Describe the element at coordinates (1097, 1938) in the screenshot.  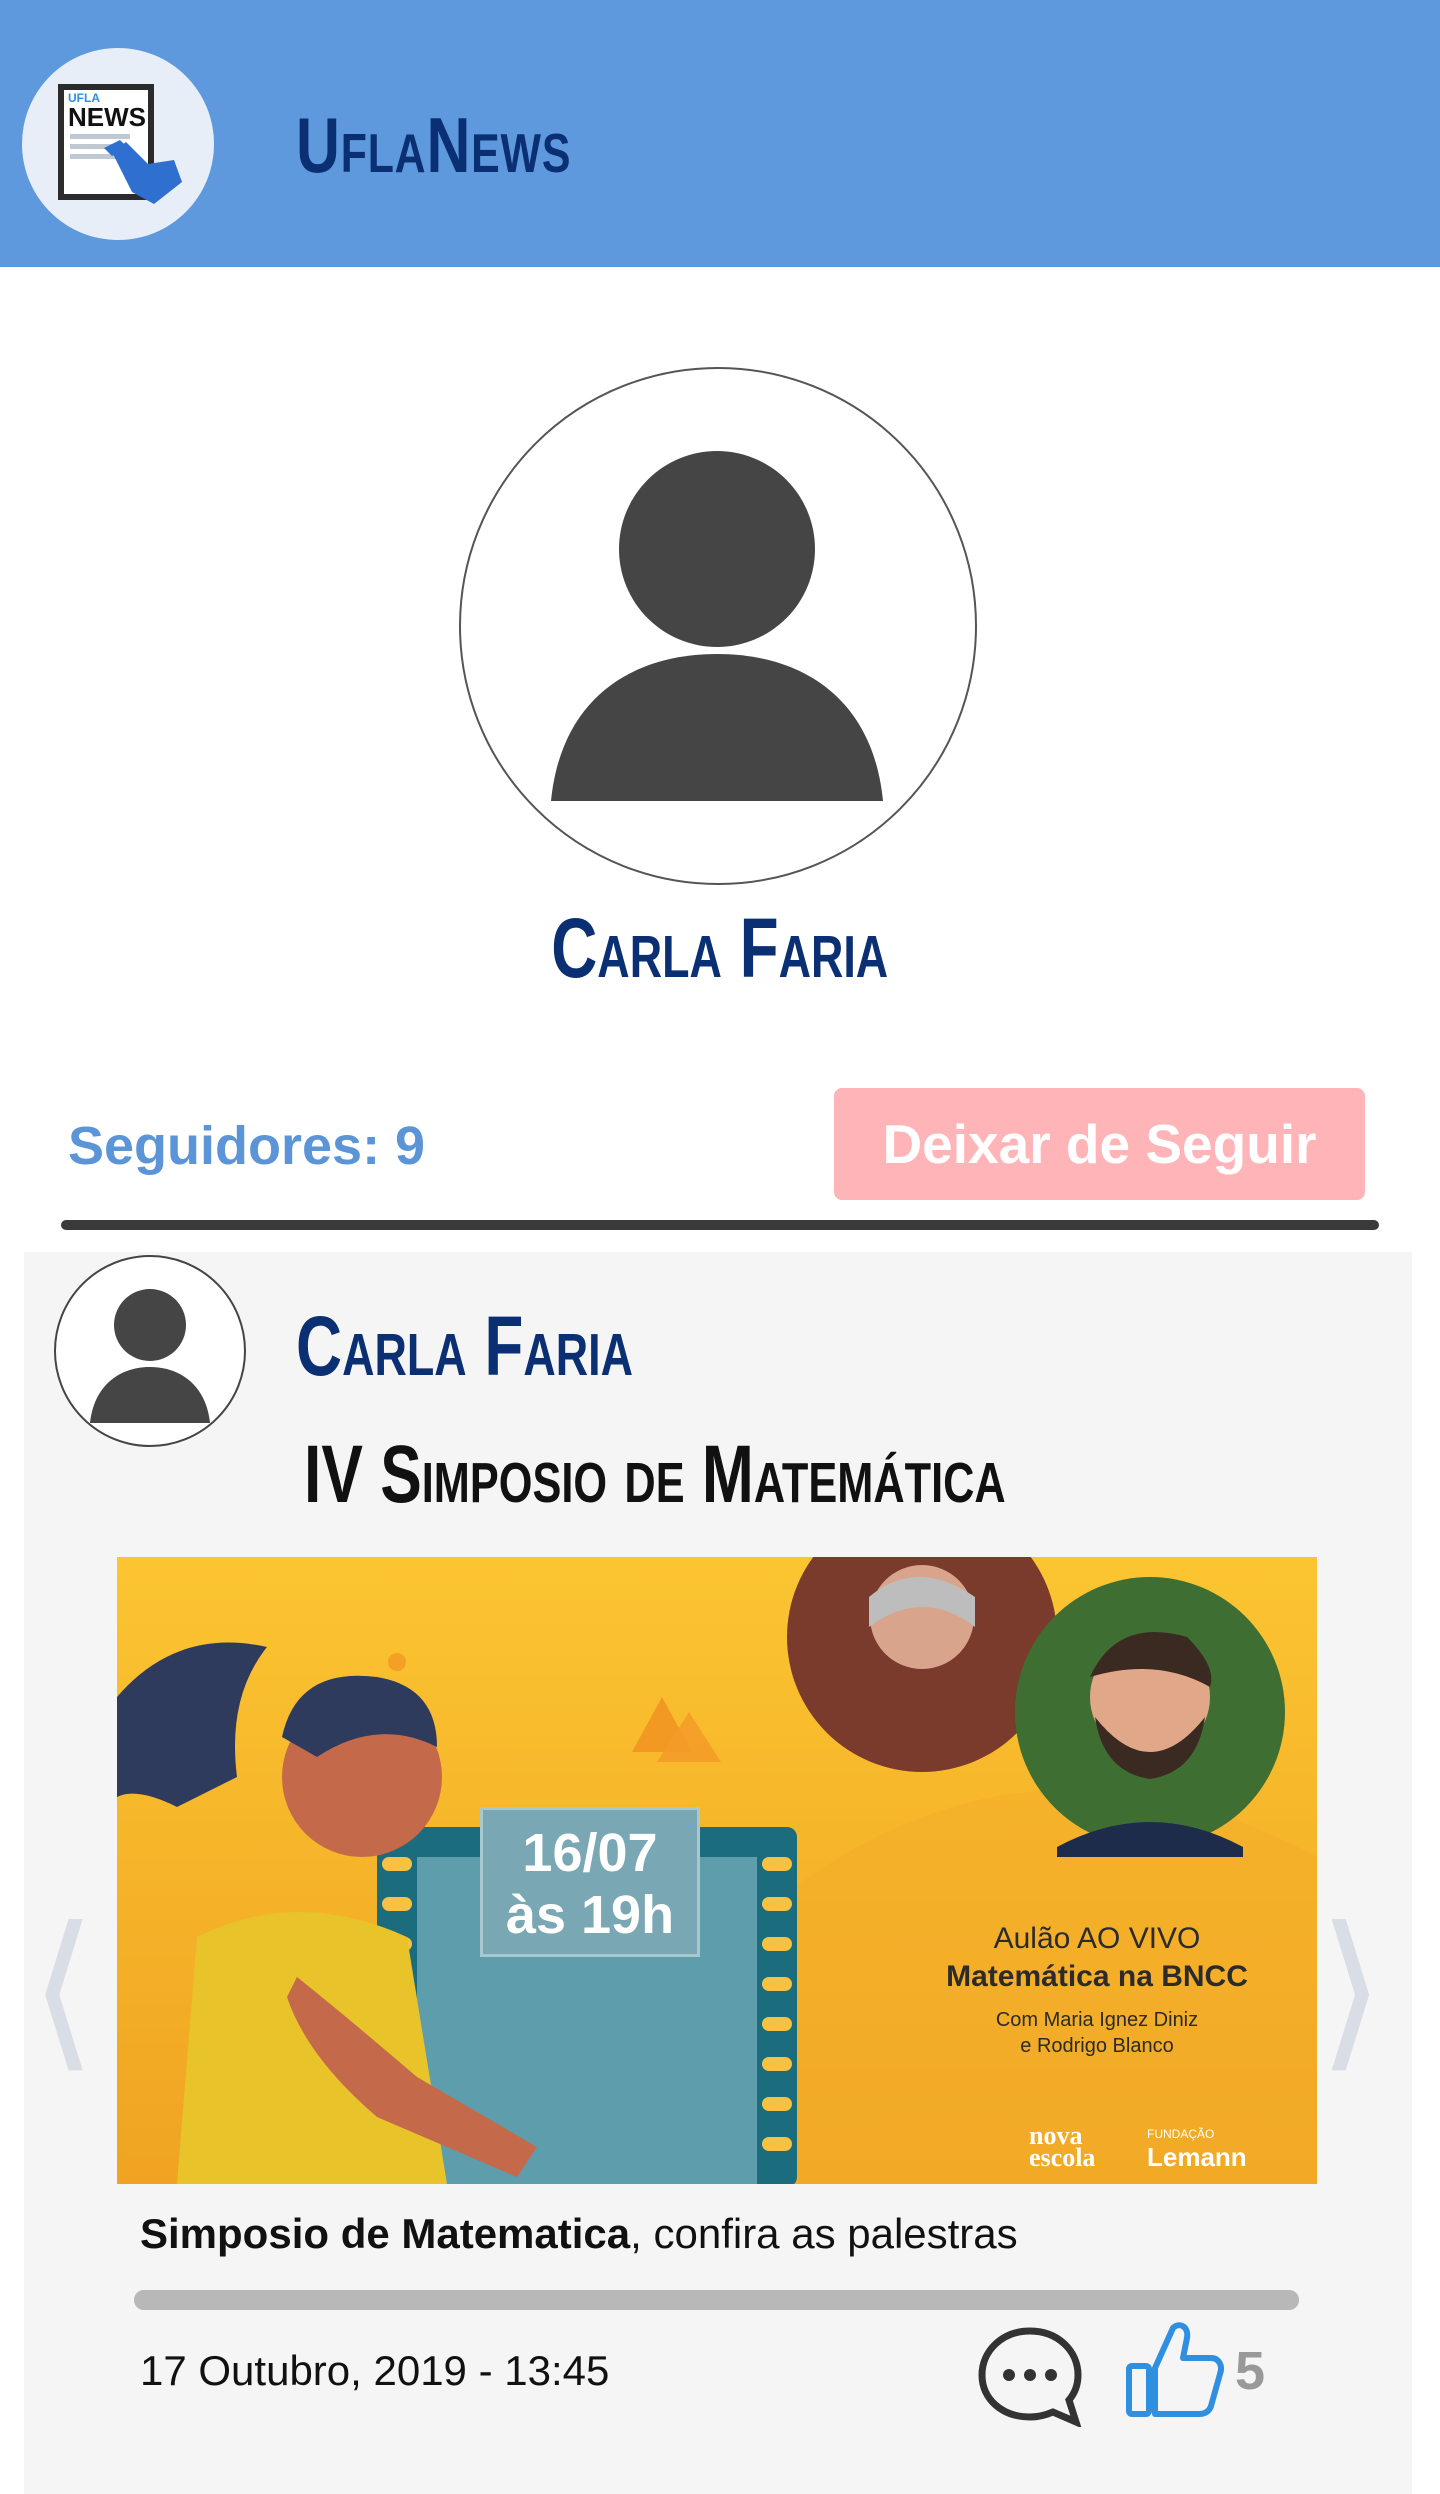
I see `banner-subtitle: Aulão AO VIVO` at that location.